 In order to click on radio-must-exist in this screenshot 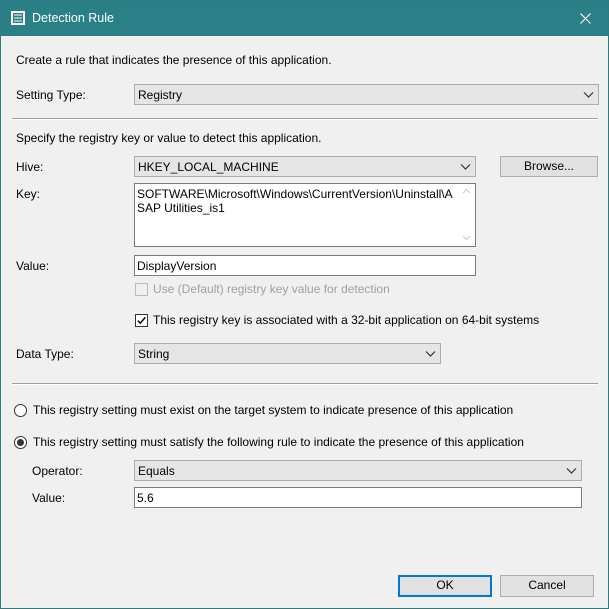, I will do `click(20, 410)`.